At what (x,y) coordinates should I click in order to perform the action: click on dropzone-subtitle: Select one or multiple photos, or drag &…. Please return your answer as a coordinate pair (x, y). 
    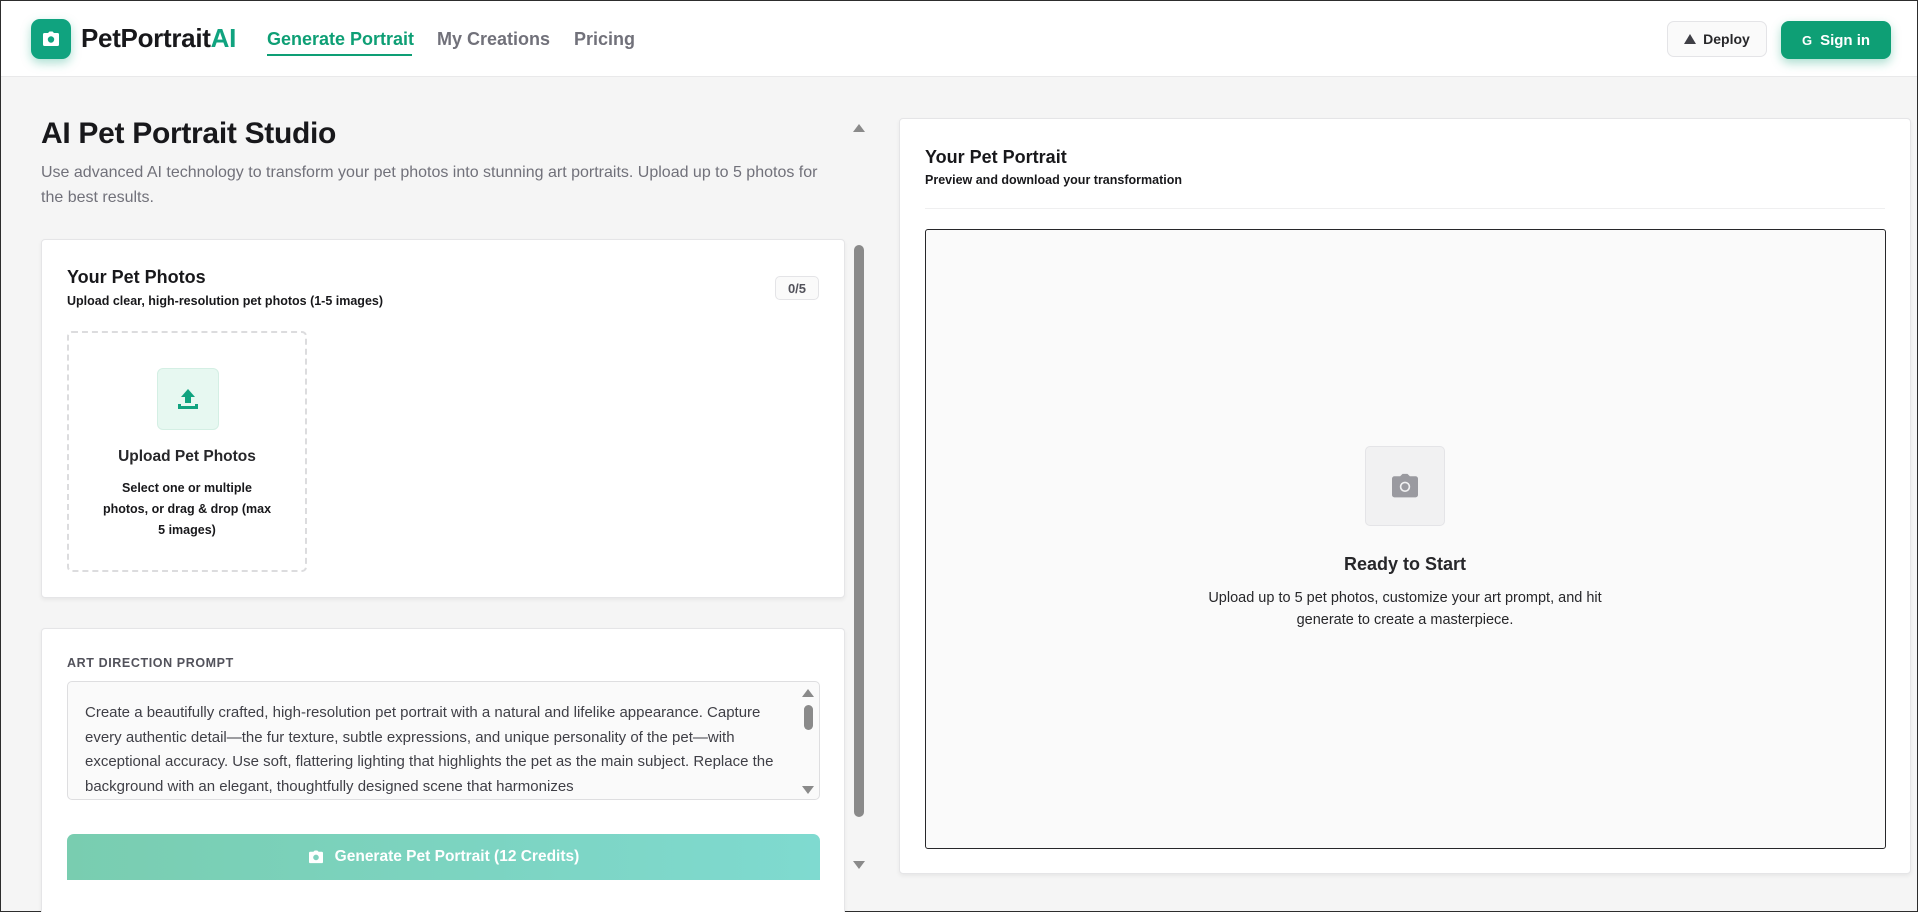
    Looking at the image, I should click on (187, 509).